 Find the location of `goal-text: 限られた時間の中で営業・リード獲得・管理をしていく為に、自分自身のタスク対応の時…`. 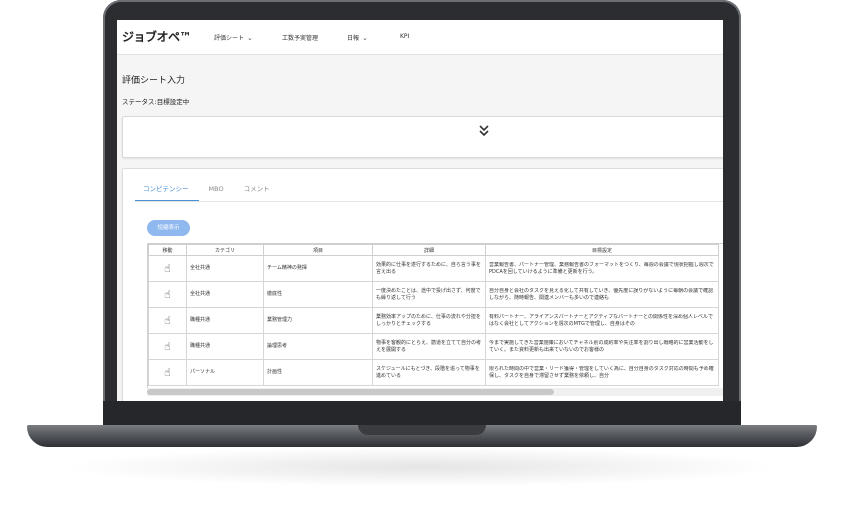

goal-text: 限られた時間の中で営業・リード獲得・管理をしていく為に、自分自身のタスク対応の時… is located at coordinates (602, 373).